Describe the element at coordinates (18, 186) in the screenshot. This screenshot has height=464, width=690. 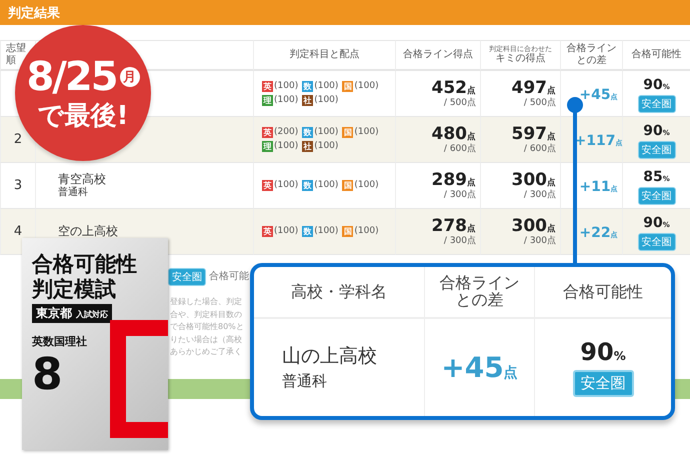
I see `rank-number: 3` at that location.